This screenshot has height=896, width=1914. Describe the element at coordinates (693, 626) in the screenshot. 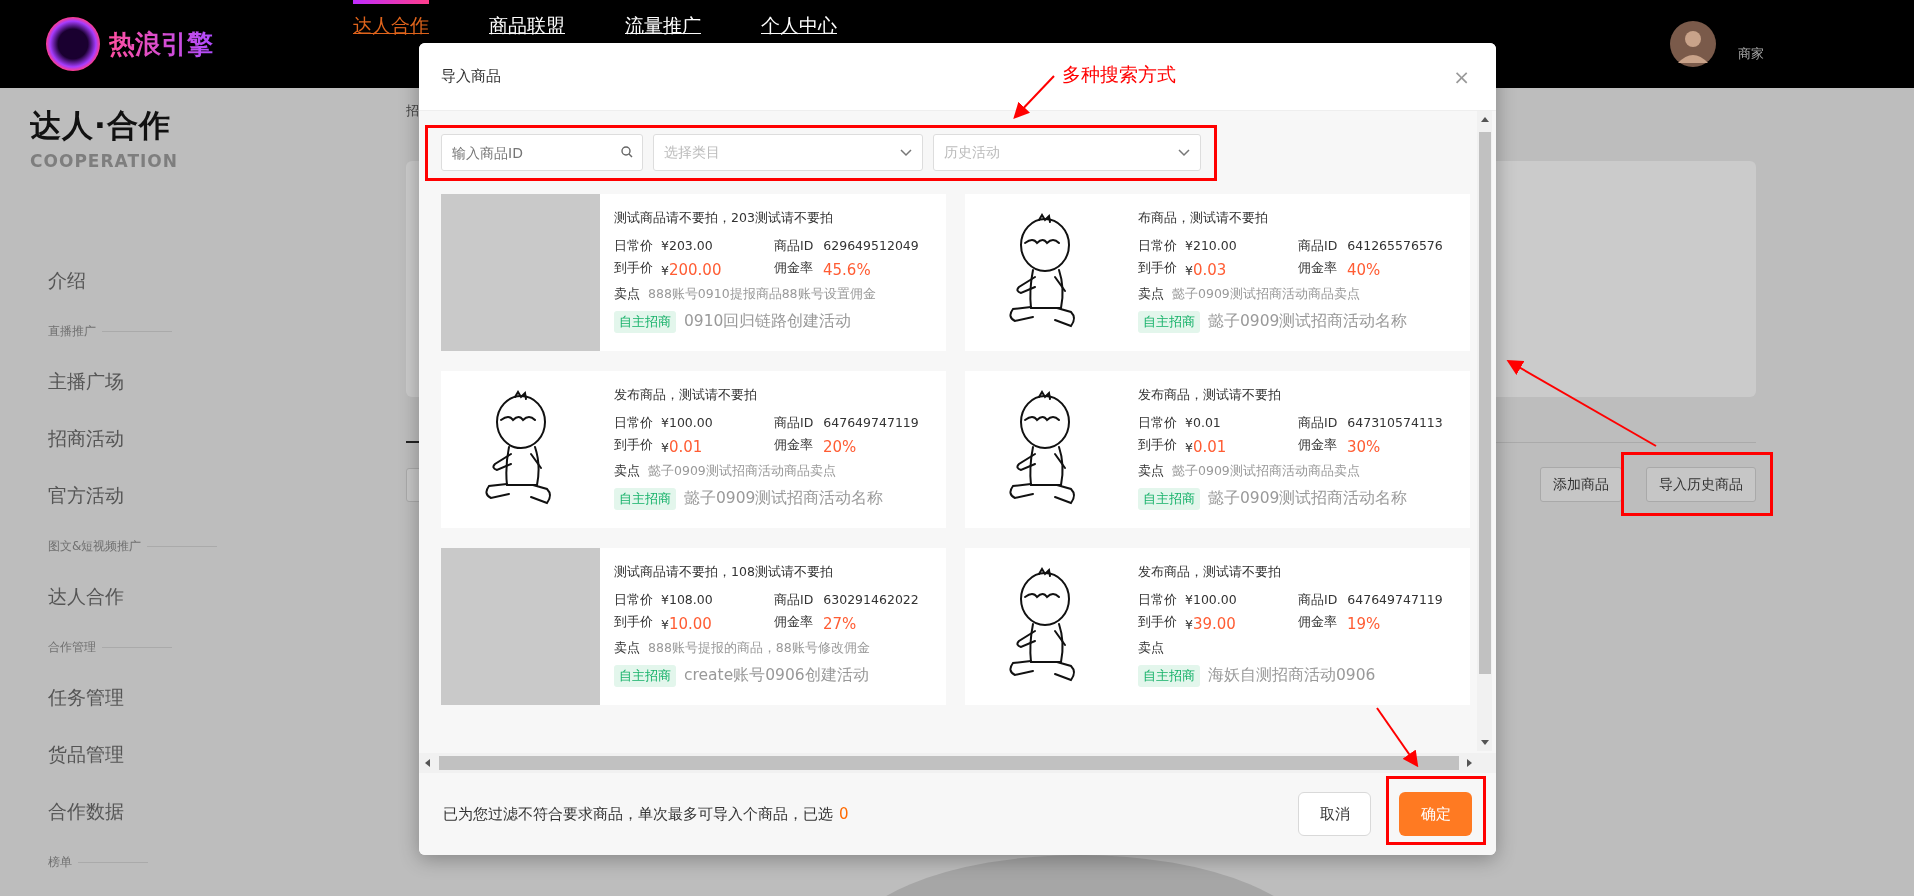

I see `product-card: 测试商品请不要拍，108测试请不要拍 日常价 ¥108.00 商品ID 630291462022 到手价 ¥10.00 佣金率 27% 卖点 888账号提报的商品，88账号修改佣金 自主招商 create账号0906创建活动` at that location.